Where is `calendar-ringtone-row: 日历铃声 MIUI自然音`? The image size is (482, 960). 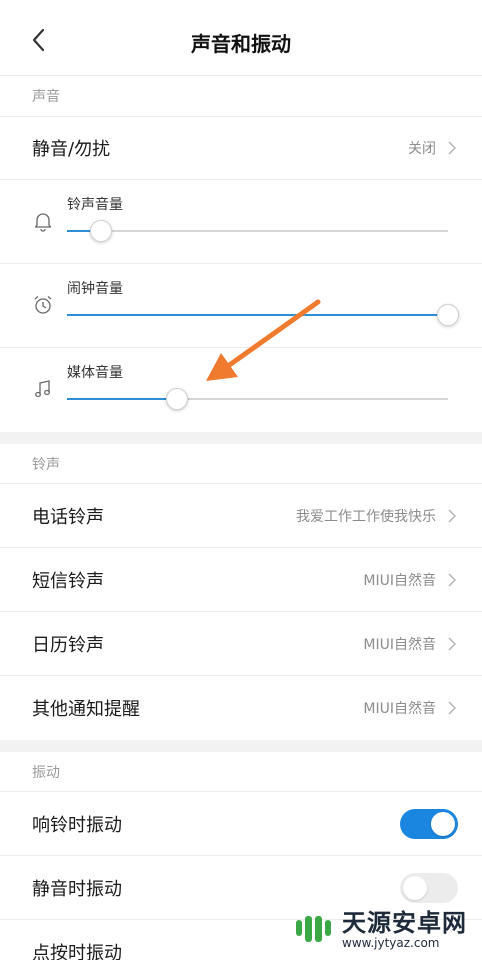
calendar-ringtone-row: 日历铃声 MIUI自然音 is located at coordinates (241, 644).